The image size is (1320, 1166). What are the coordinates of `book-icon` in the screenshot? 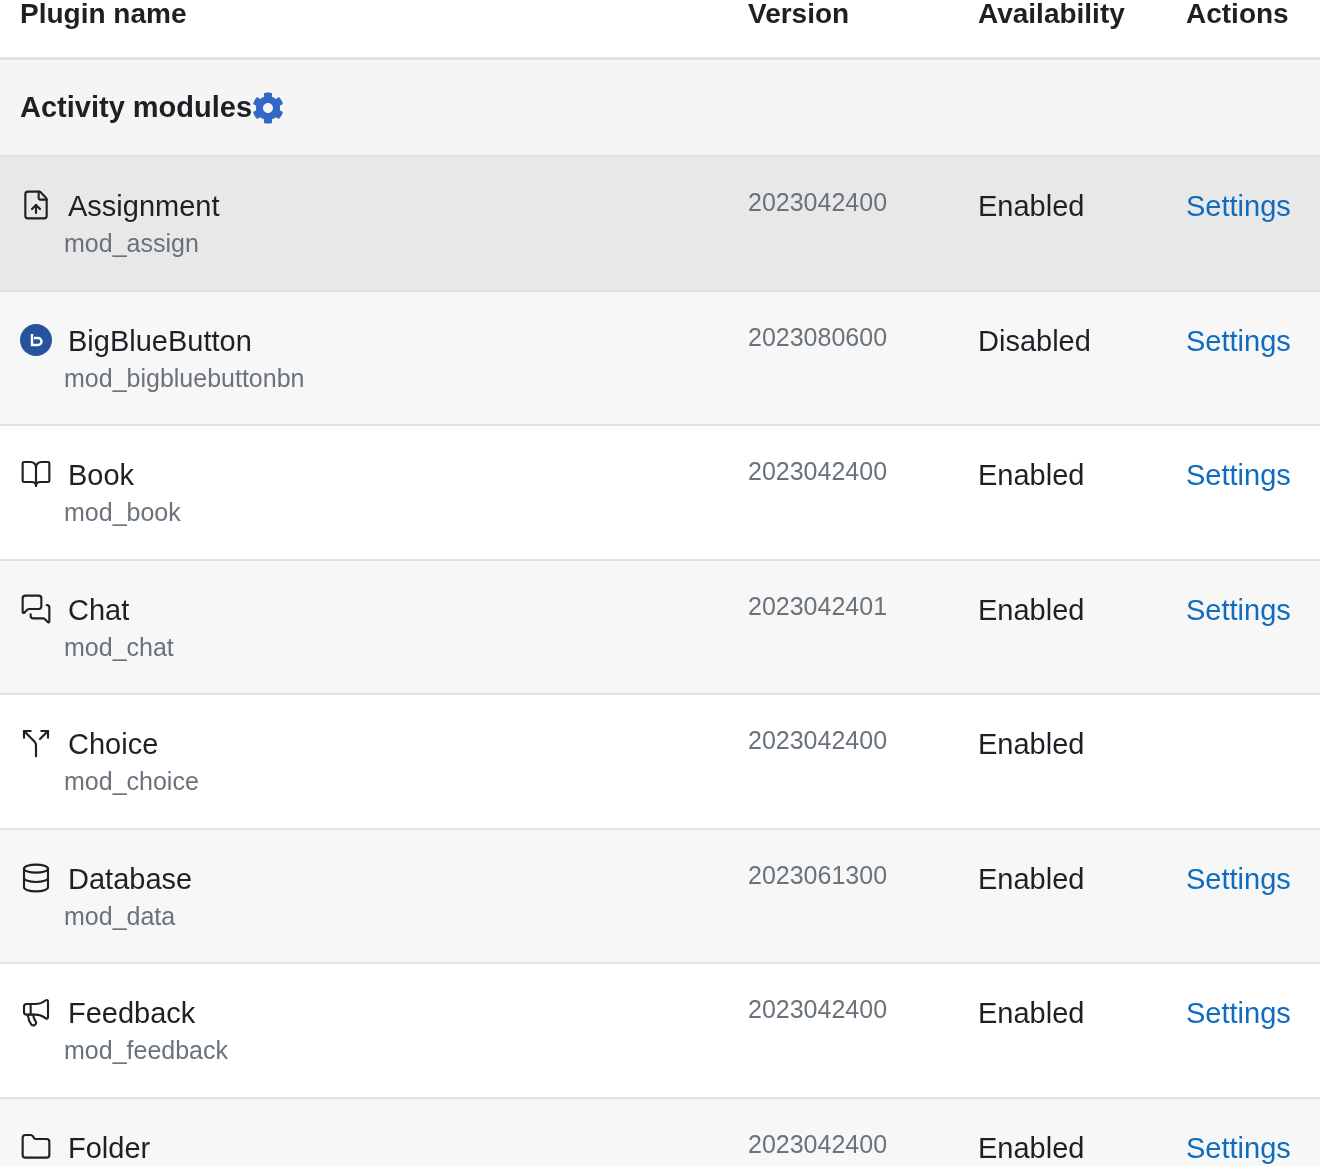 It's located at (36, 474).